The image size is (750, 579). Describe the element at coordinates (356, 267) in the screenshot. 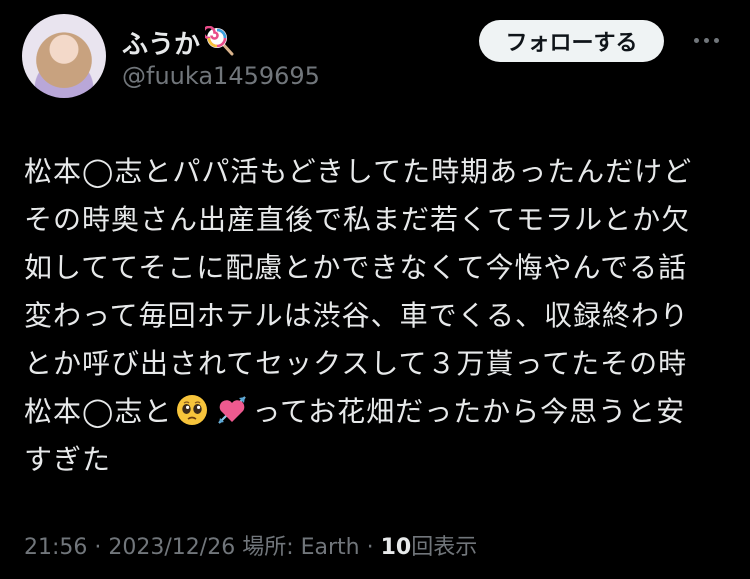

I see `tweet-line: 如しててそこに配慮とかできなくて今悔やんでる話` at that location.